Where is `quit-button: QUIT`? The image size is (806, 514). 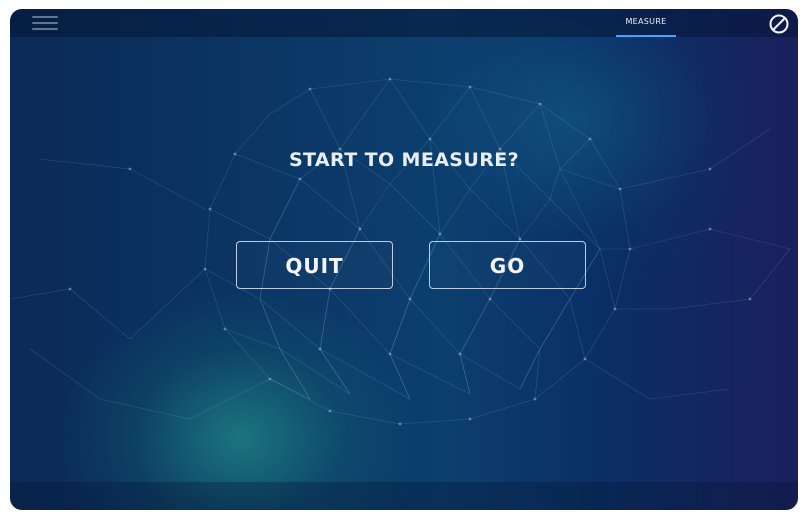
quit-button: QUIT is located at coordinates (314, 265).